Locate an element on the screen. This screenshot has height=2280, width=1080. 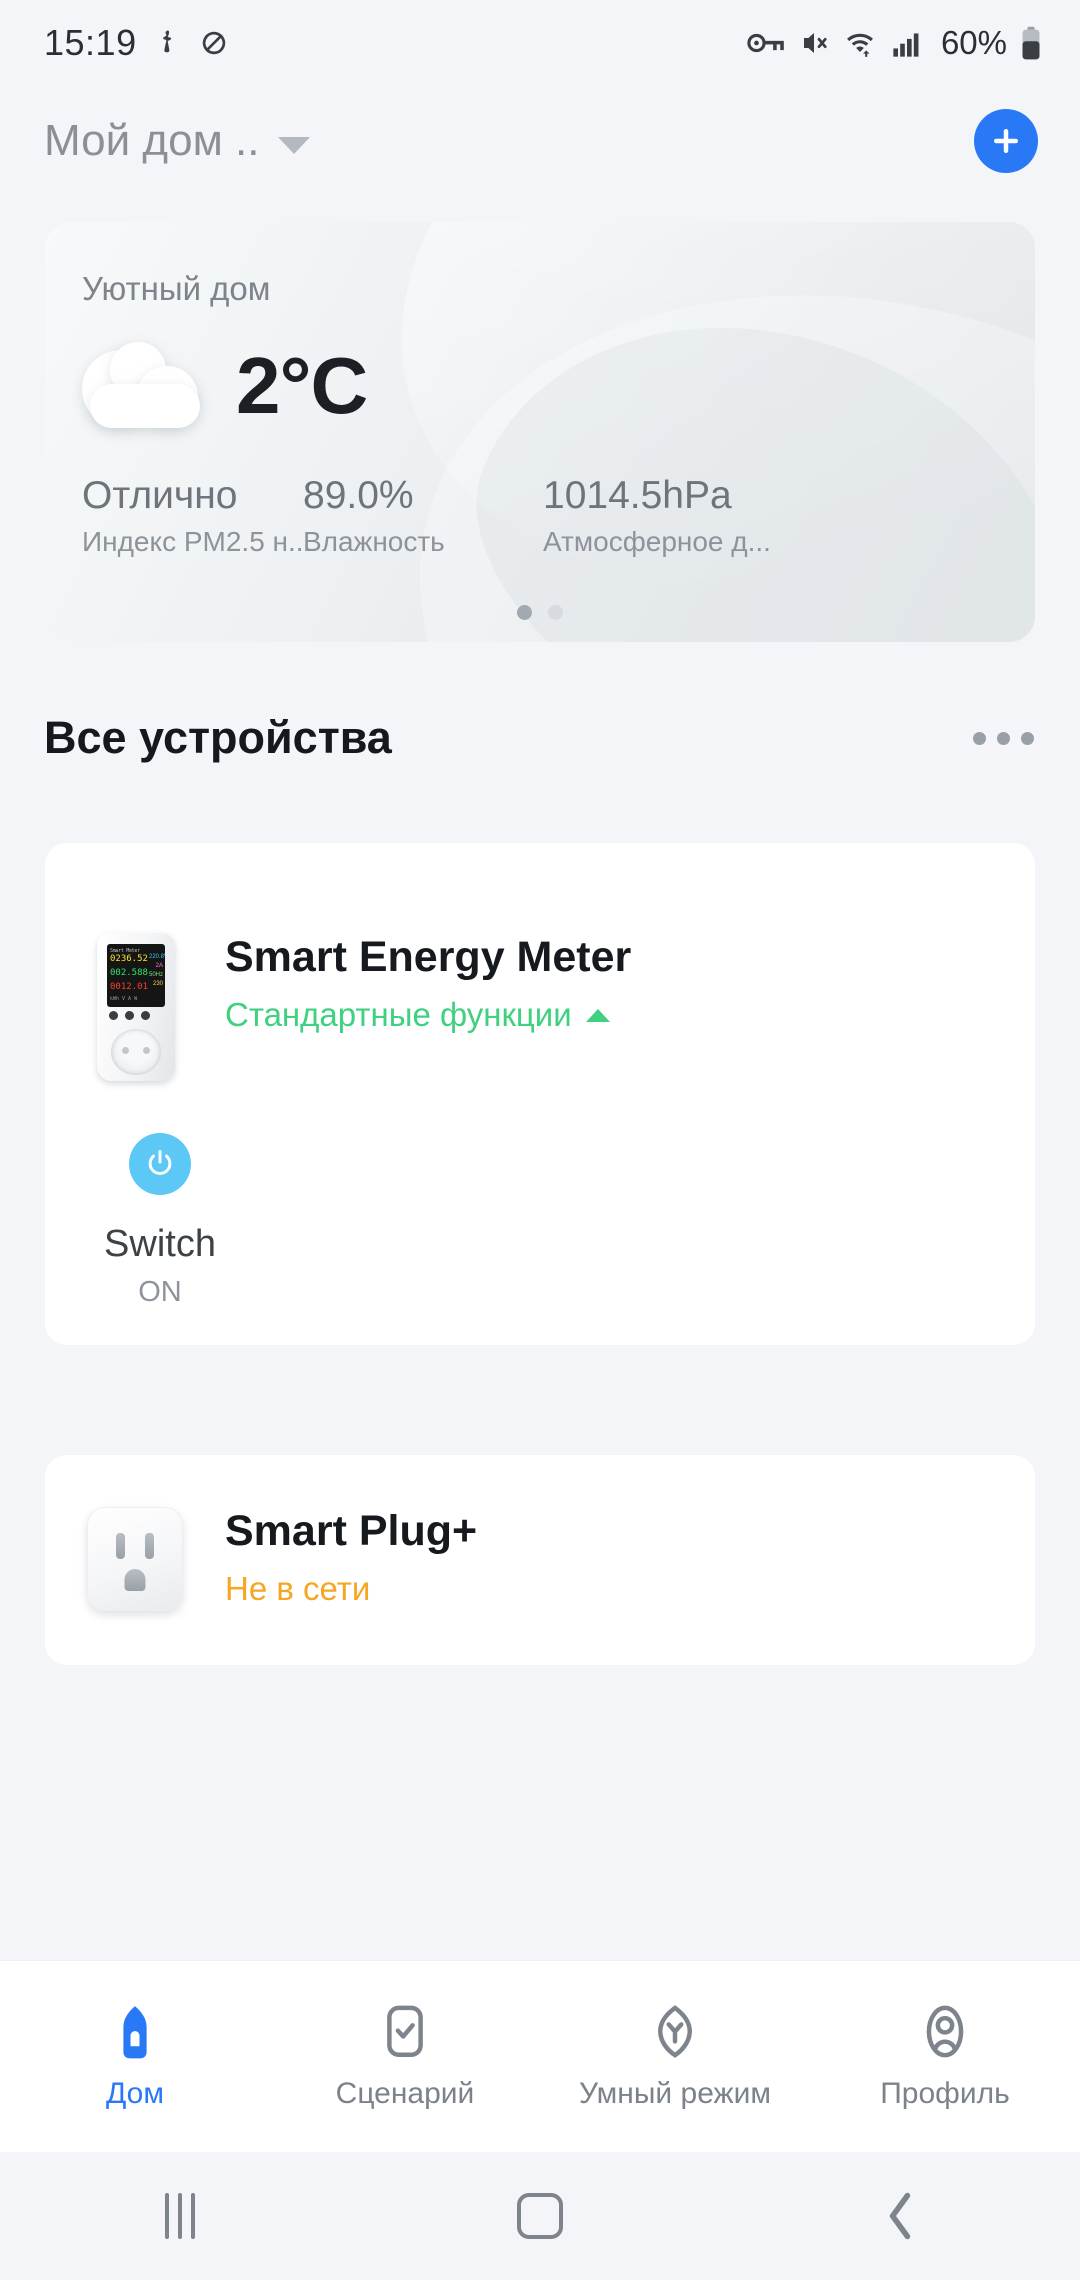
status-bar-right: 60% is located at coordinates (894, 43).